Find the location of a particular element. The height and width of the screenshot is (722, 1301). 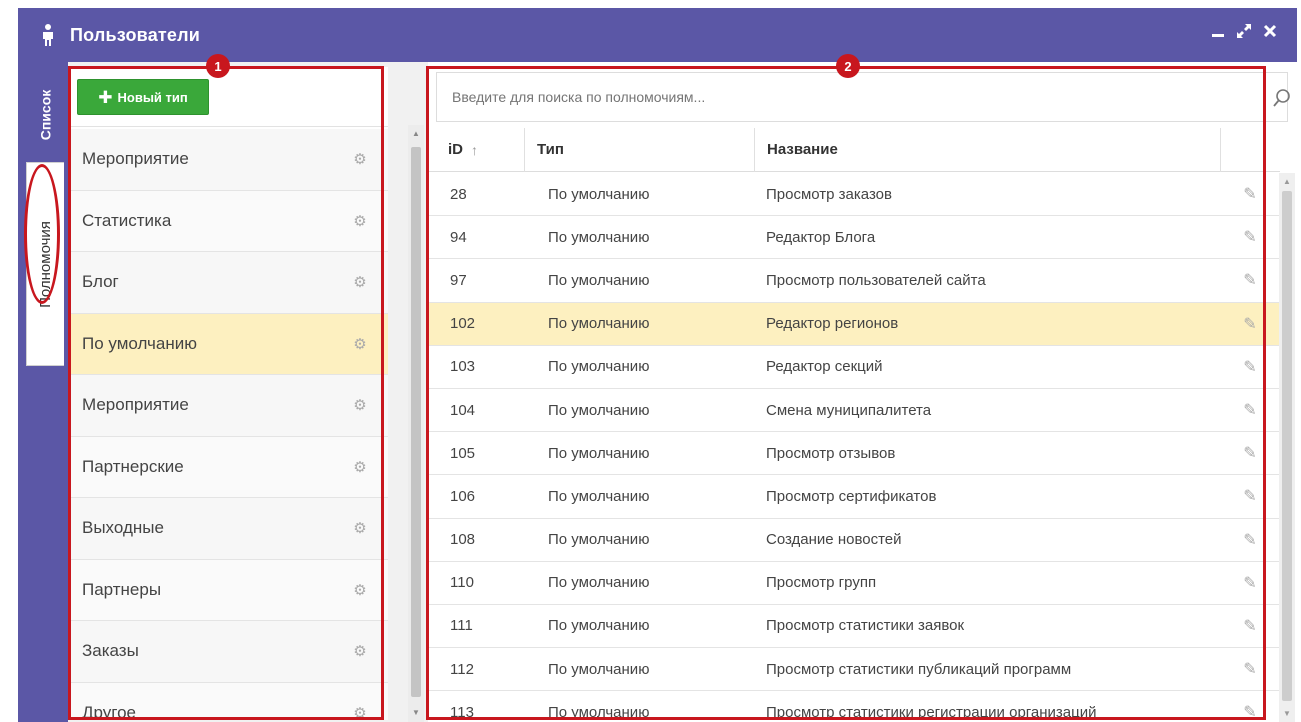

annotation-badge-1: 1 is located at coordinates (218, 66).